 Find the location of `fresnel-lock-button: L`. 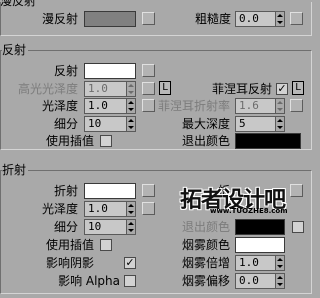

fresnel-lock-button: L is located at coordinates (298, 88).